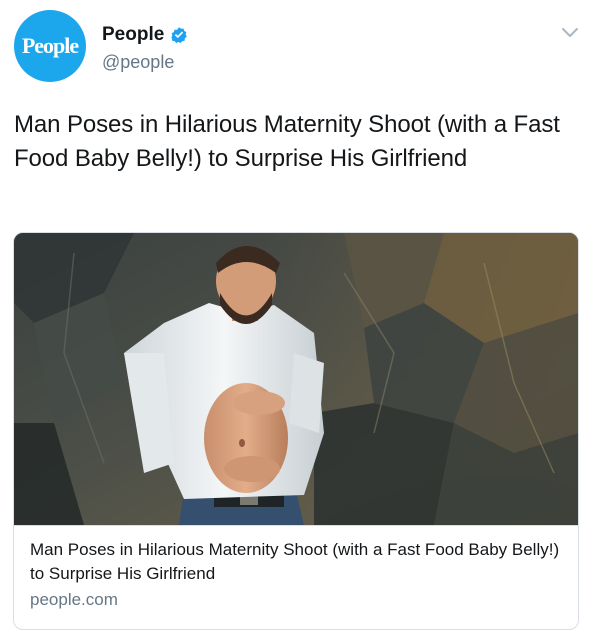  What do you see at coordinates (133, 35) in the screenshot?
I see `display-name: People` at bounding box center [133, 35].